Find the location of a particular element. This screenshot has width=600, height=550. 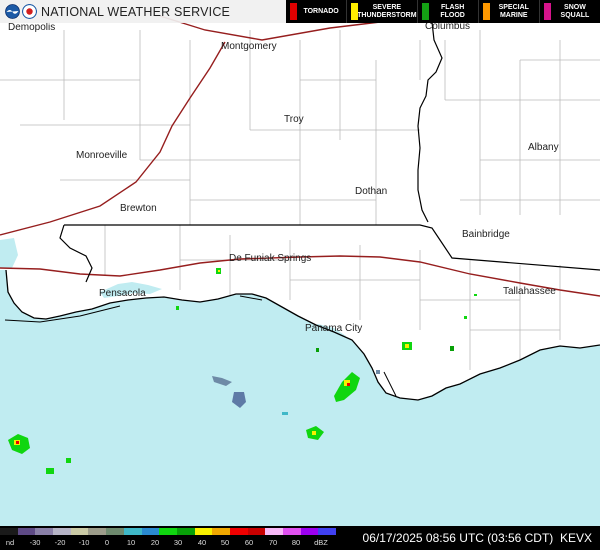

city-label-brewton: Brewton is located at coordinates (138, 208).